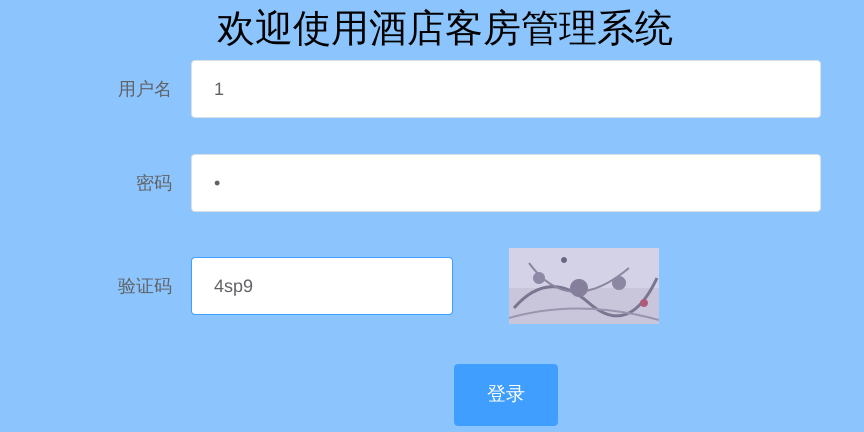  I want to click on page-title: 欢迎使用酒店客房管理系统, so click(445, 28).